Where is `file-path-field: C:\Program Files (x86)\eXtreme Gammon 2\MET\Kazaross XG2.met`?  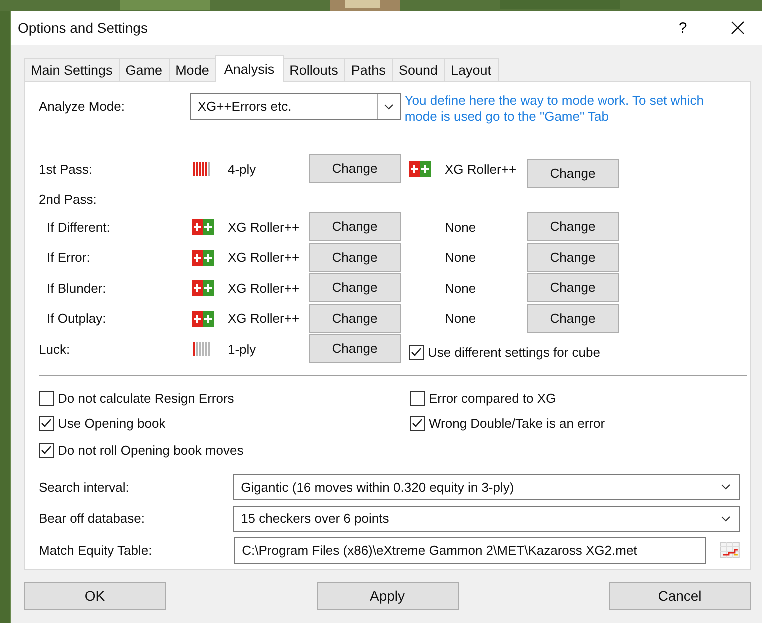 file-path-field: C:\Program Files (x86)\eXtreme Gammon 2\MET\Kazaross XG2.met is located at coordinates (470, 550).